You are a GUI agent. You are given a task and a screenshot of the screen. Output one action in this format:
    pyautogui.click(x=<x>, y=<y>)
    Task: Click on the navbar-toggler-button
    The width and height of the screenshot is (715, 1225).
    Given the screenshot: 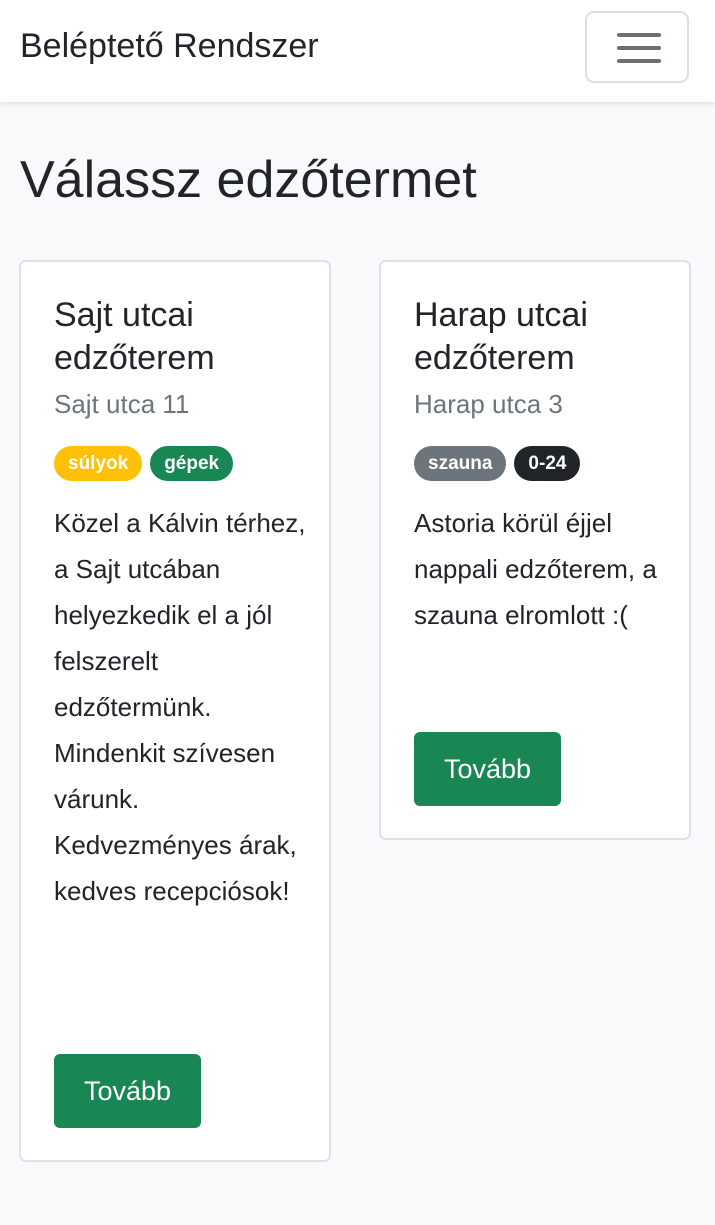 What is the action you would take?
    pyautogui.click(x=637, y=47)
    